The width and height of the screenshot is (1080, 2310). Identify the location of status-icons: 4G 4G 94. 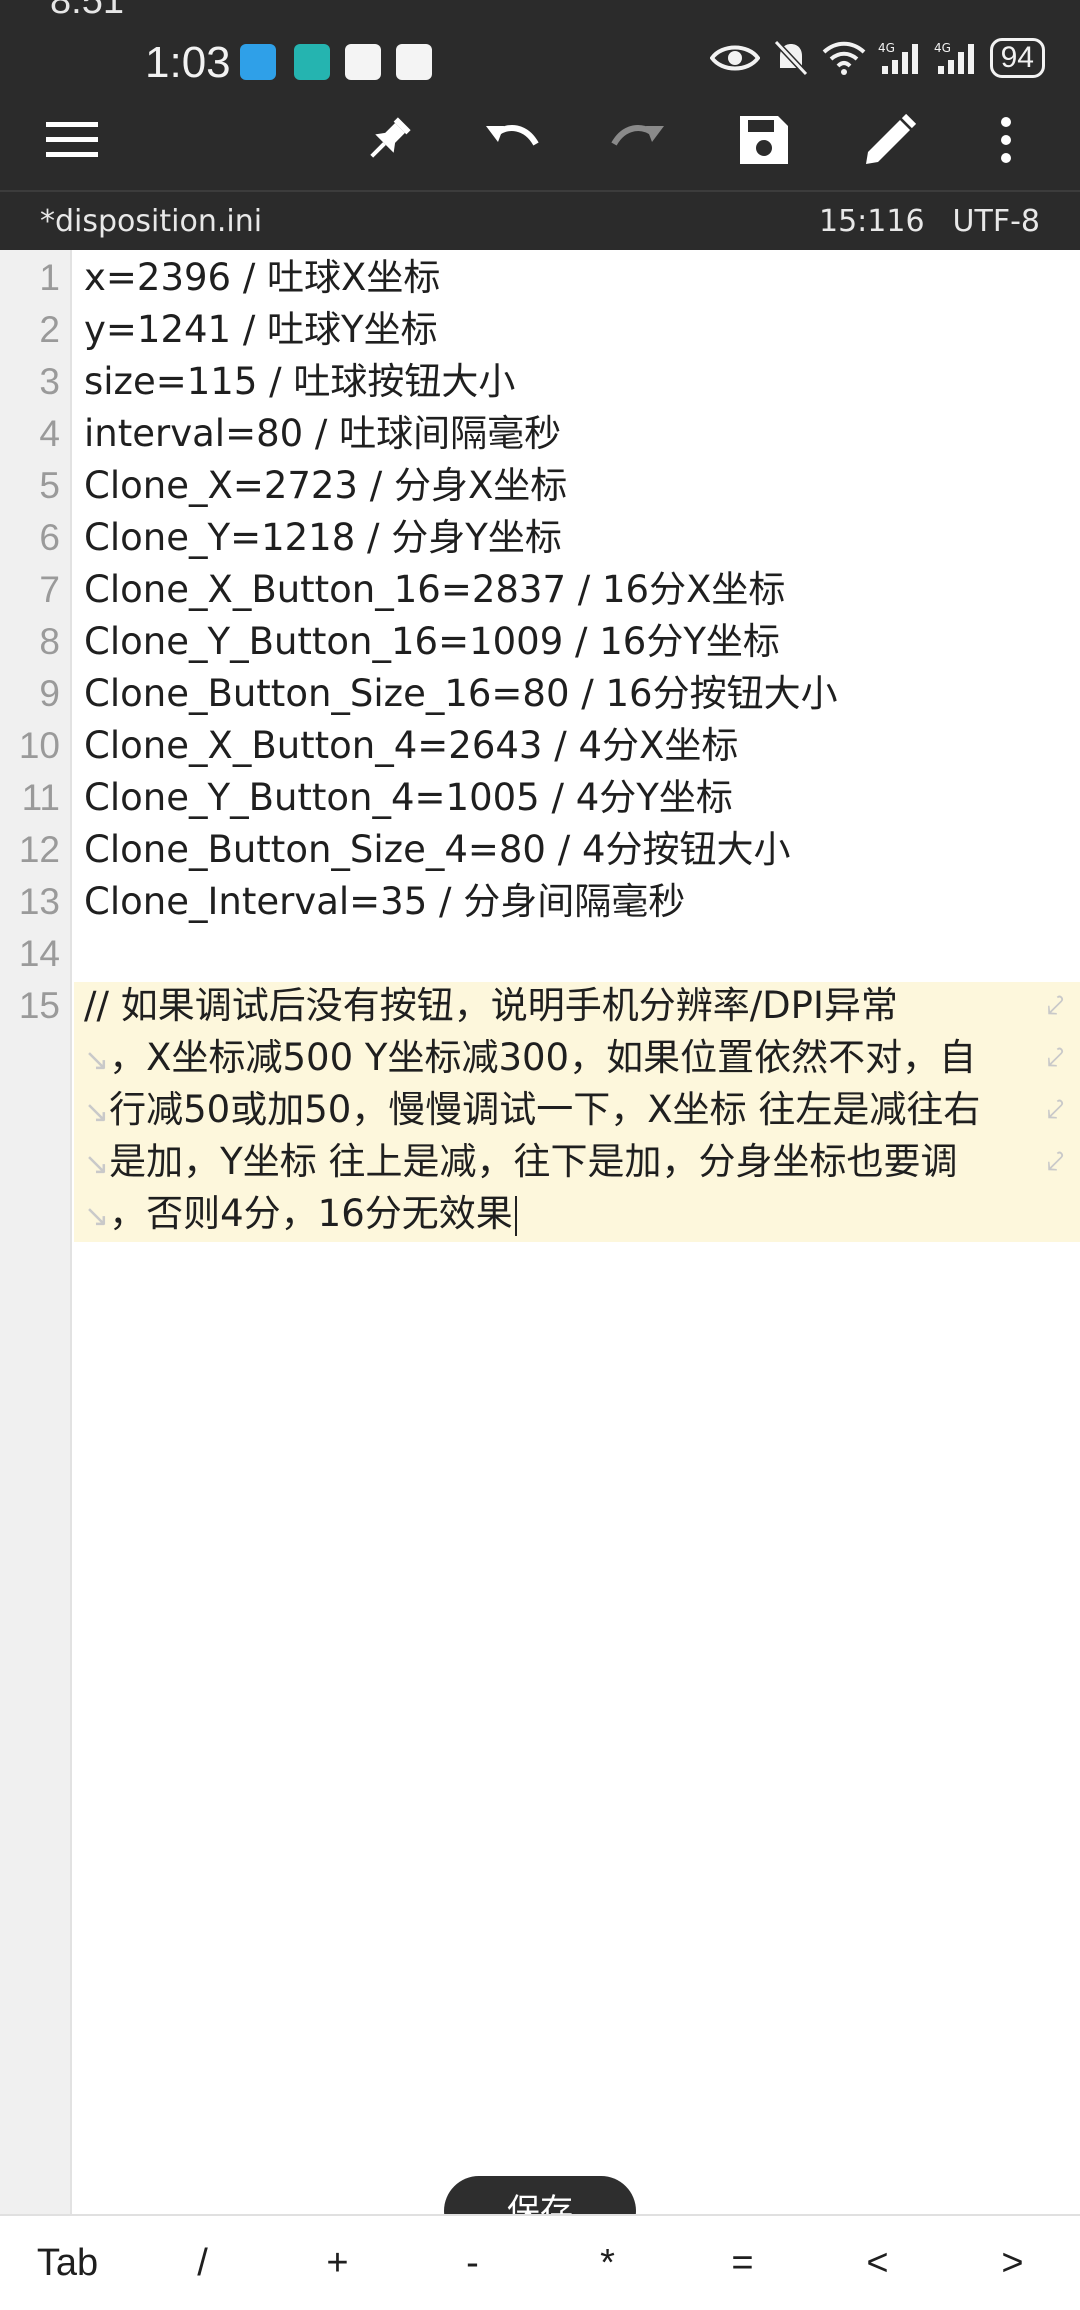
(877, 58).